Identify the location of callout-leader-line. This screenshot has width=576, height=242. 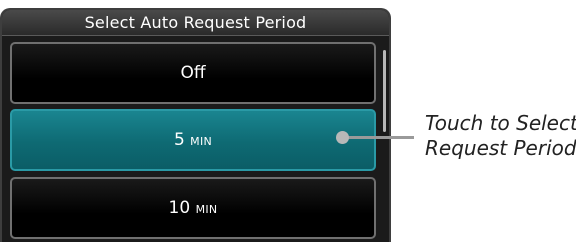
(377, 137).